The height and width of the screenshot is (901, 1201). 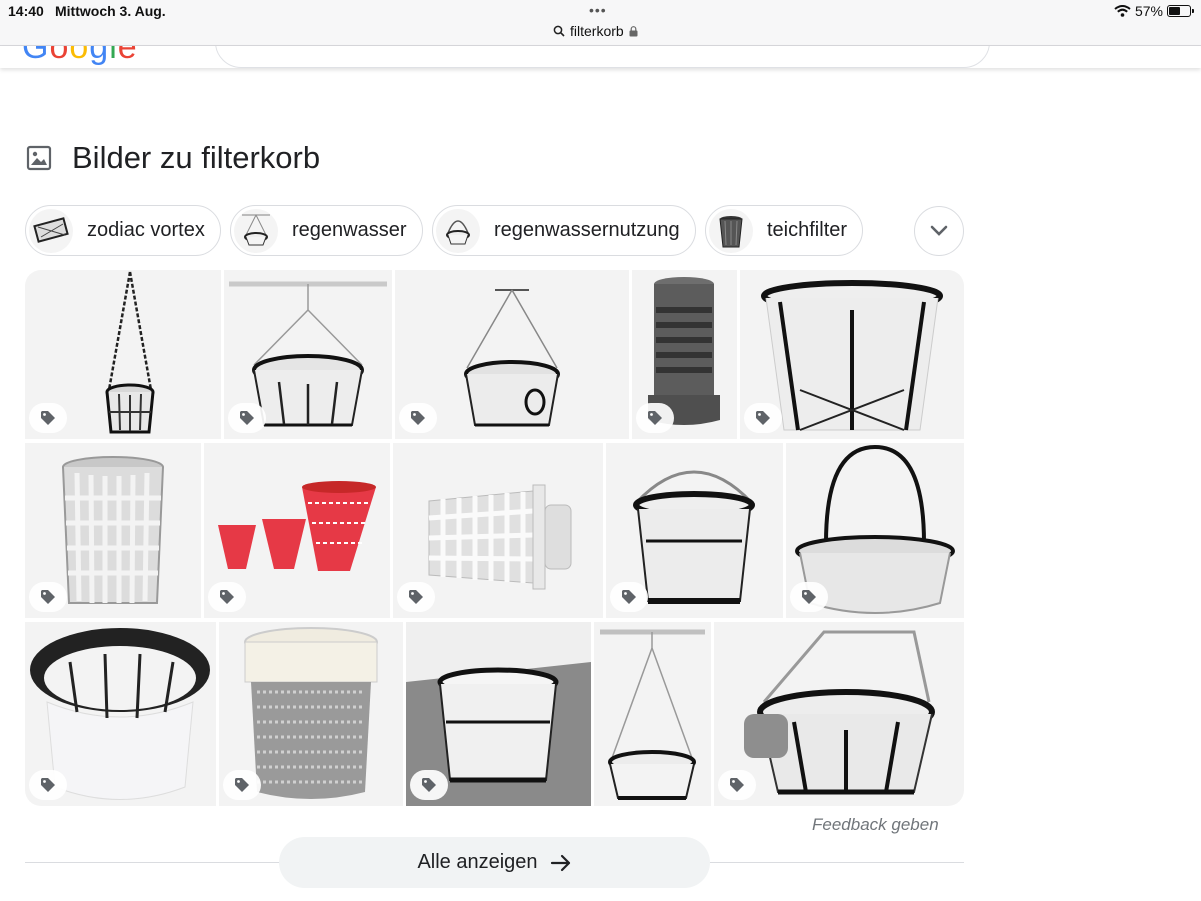 I want to click on address-bar: filterkorb, so click(x=595, y=31).